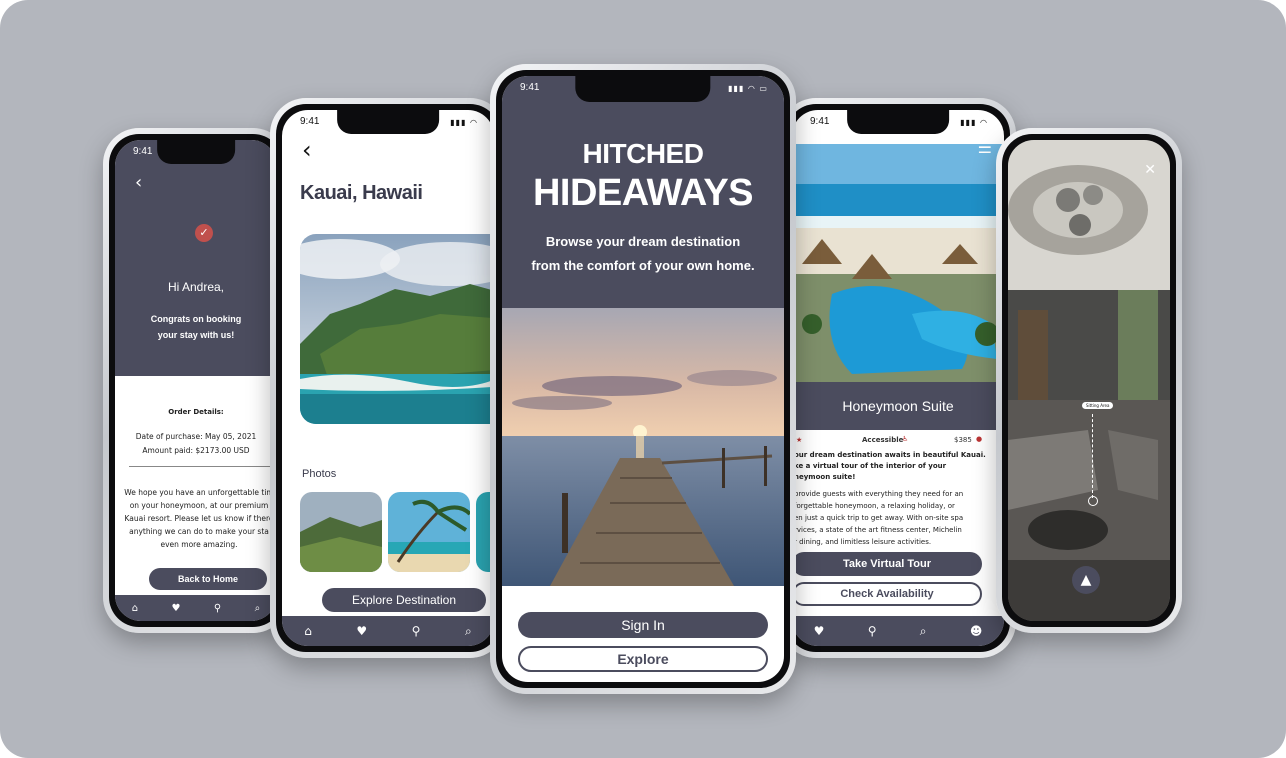 The width and height of the screenshot is (1286, 758). I want to click on check-icon: ✓, so click(204, 233).